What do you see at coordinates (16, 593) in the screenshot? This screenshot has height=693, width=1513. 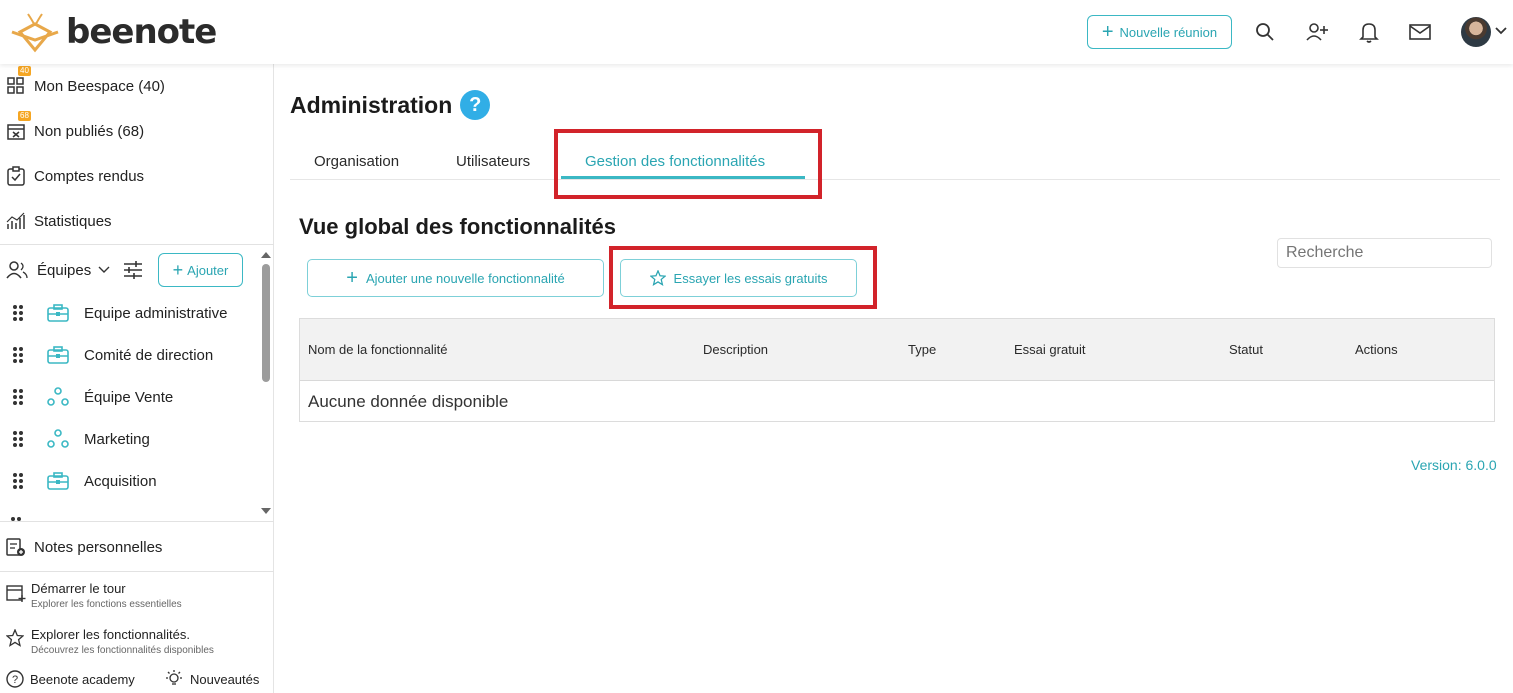 I see `calendar-plus-icon` at bounding box center [16, 593].